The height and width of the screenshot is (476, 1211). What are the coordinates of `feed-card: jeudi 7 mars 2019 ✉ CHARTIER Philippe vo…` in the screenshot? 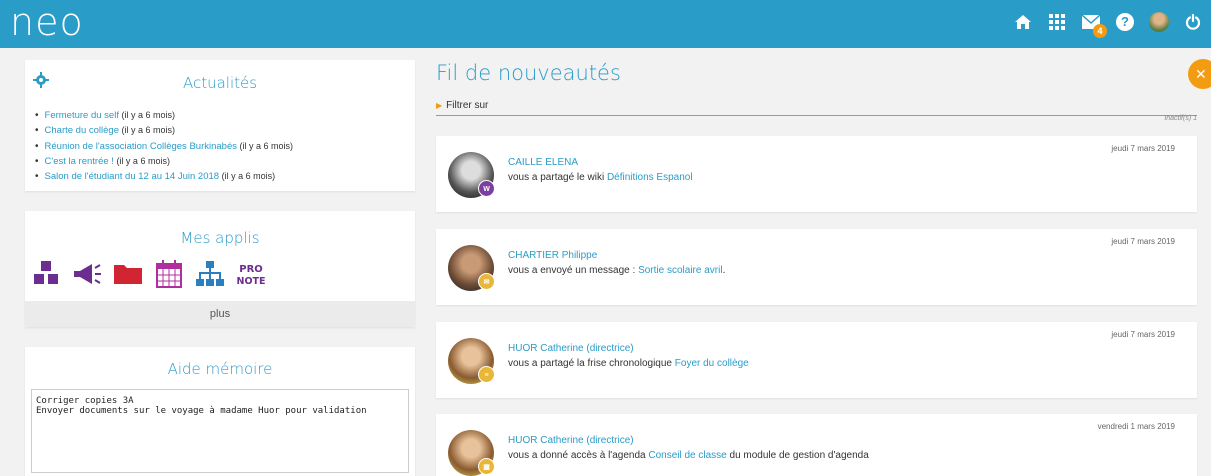 It's located at (816, 267).